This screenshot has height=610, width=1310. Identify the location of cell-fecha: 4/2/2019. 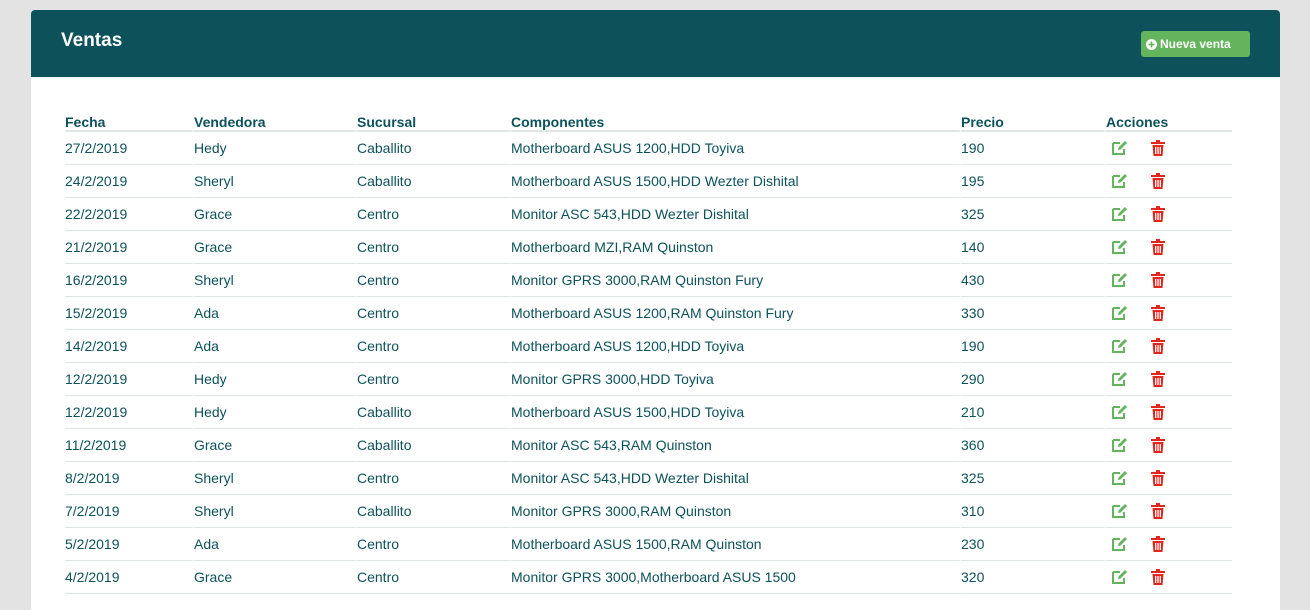
(129, 577).